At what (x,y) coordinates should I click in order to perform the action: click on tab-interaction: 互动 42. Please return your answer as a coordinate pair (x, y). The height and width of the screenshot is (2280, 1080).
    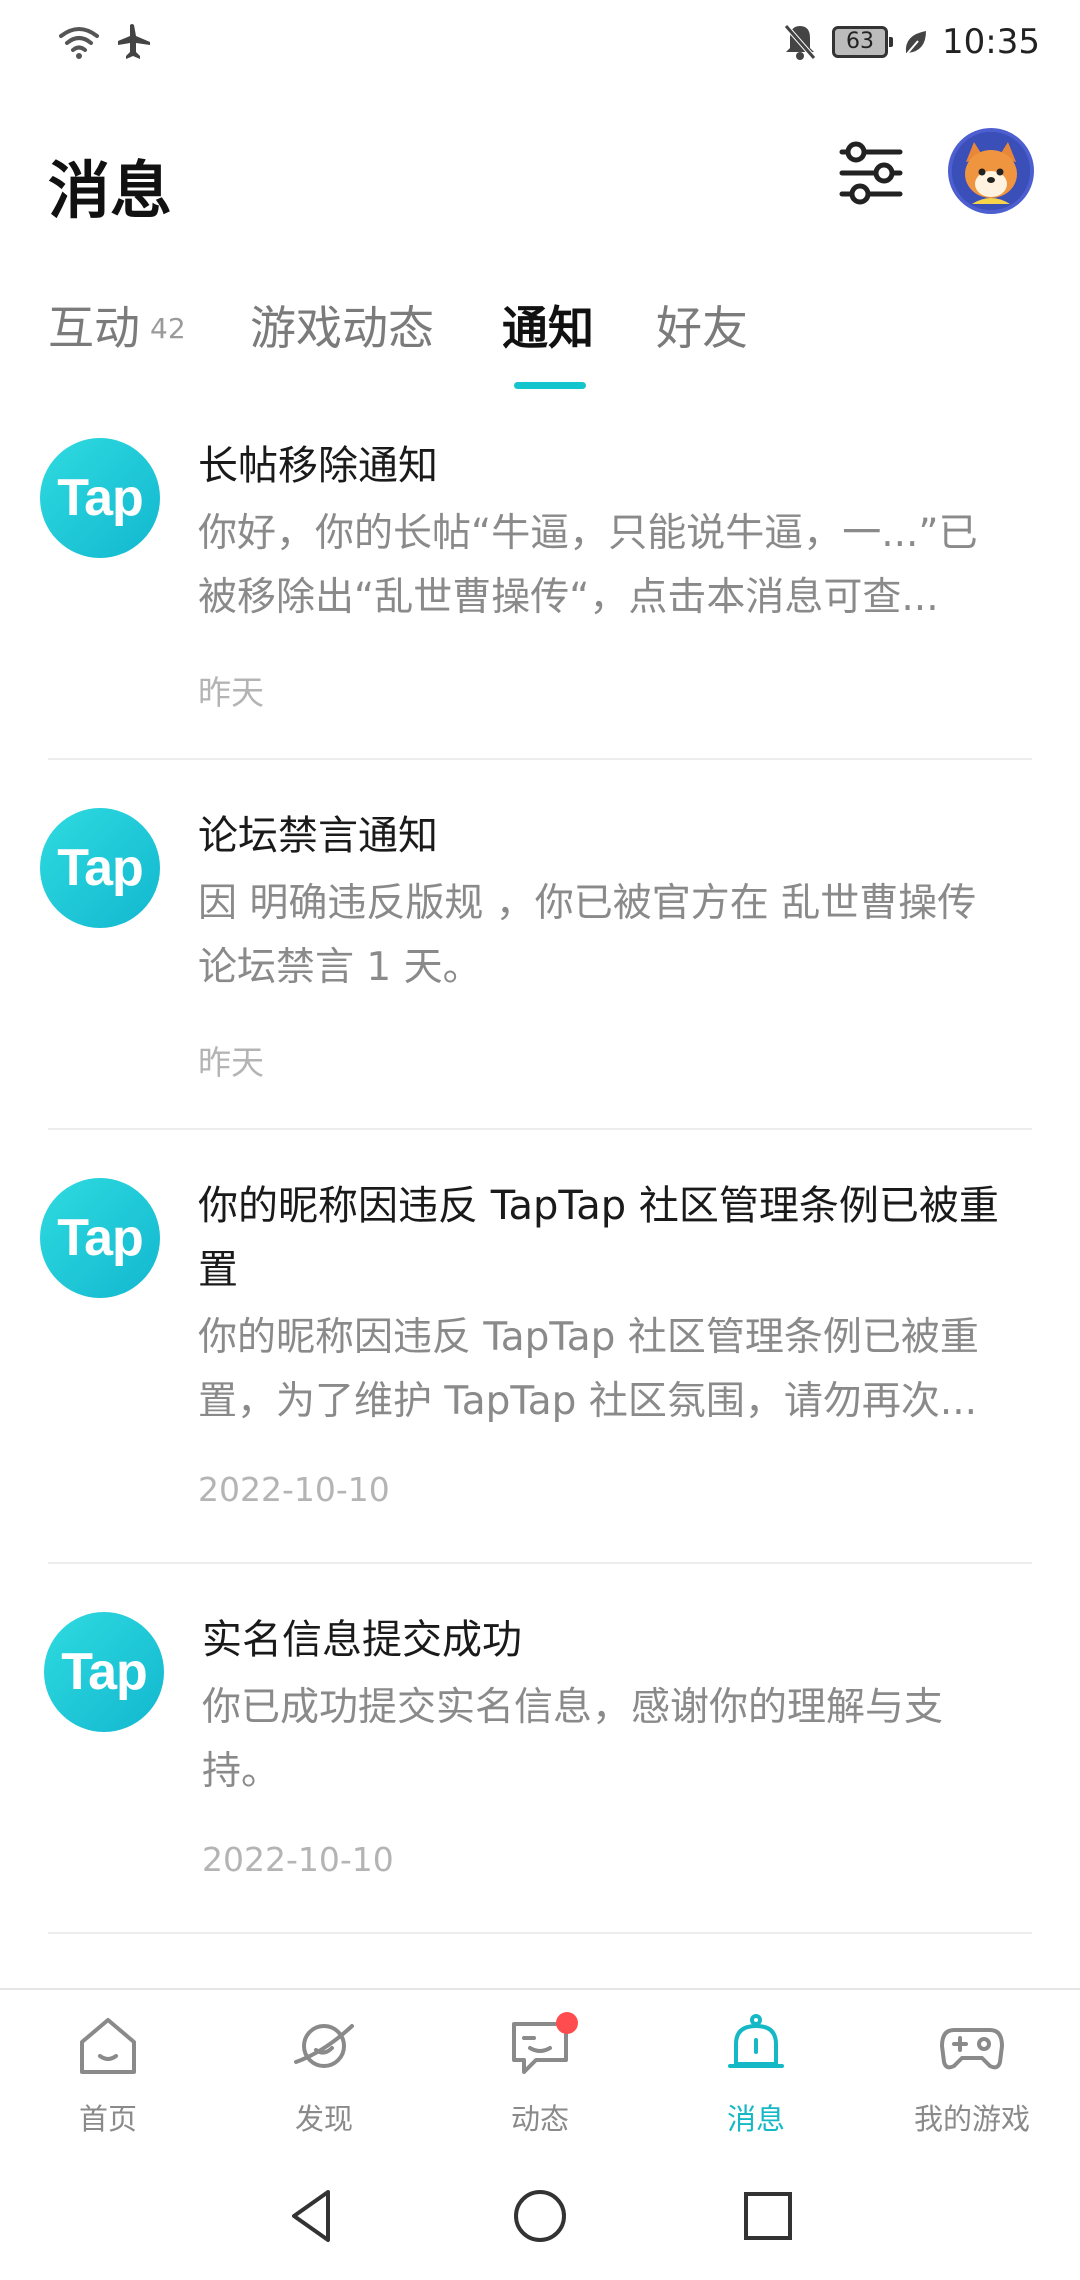
    Looking at the image, I should click on (117, 325).